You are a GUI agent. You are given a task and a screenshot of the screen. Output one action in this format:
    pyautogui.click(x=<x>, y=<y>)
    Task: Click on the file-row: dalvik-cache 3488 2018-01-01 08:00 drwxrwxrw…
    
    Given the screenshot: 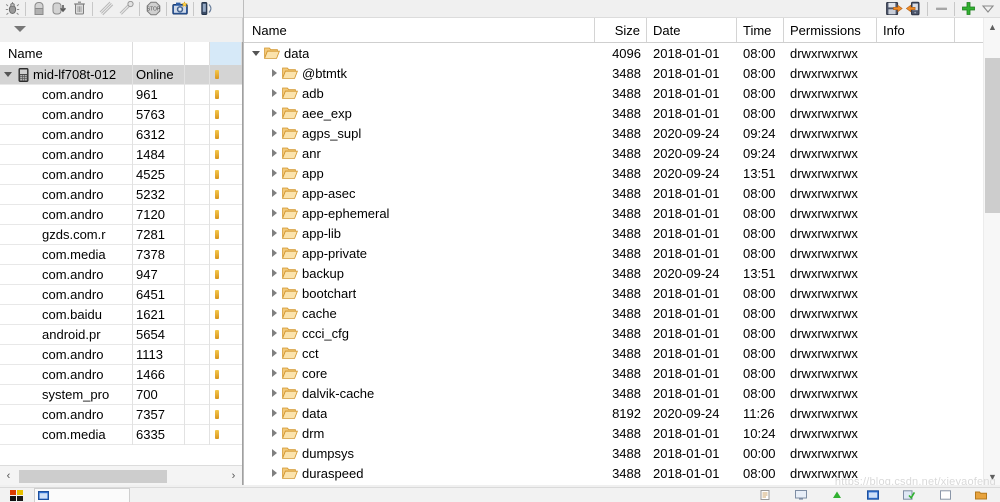 What is the action you would take?
    pyautogui.click(x=622, y=393)
    